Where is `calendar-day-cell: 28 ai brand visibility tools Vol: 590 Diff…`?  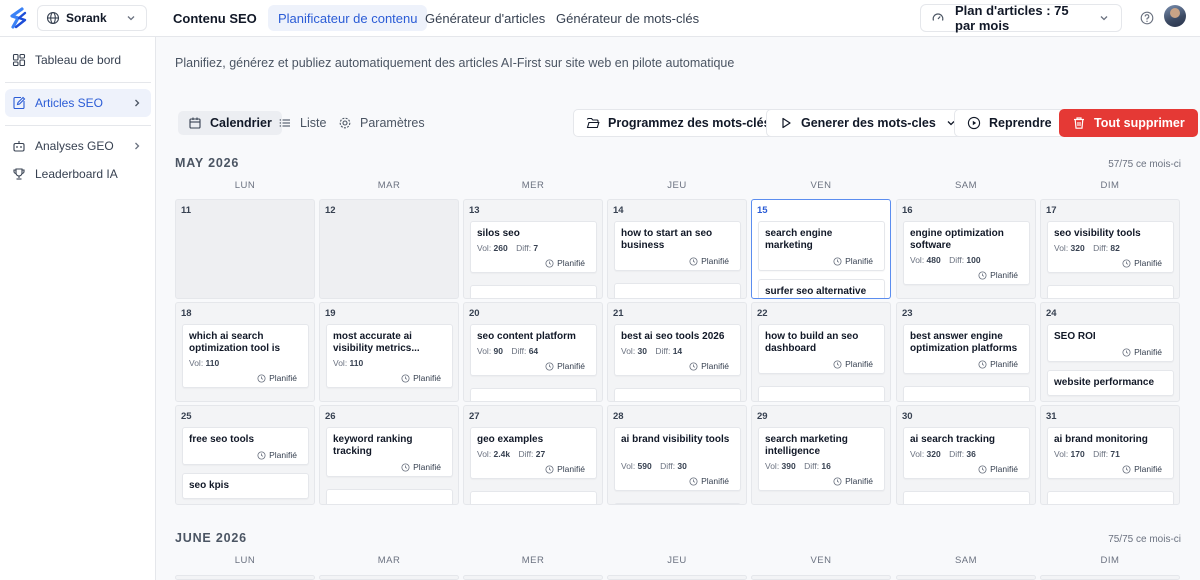
calendar-day-cell: 28 ai brand visibility tools Vol: 590 Diff… is located at coordinates (677, 455).